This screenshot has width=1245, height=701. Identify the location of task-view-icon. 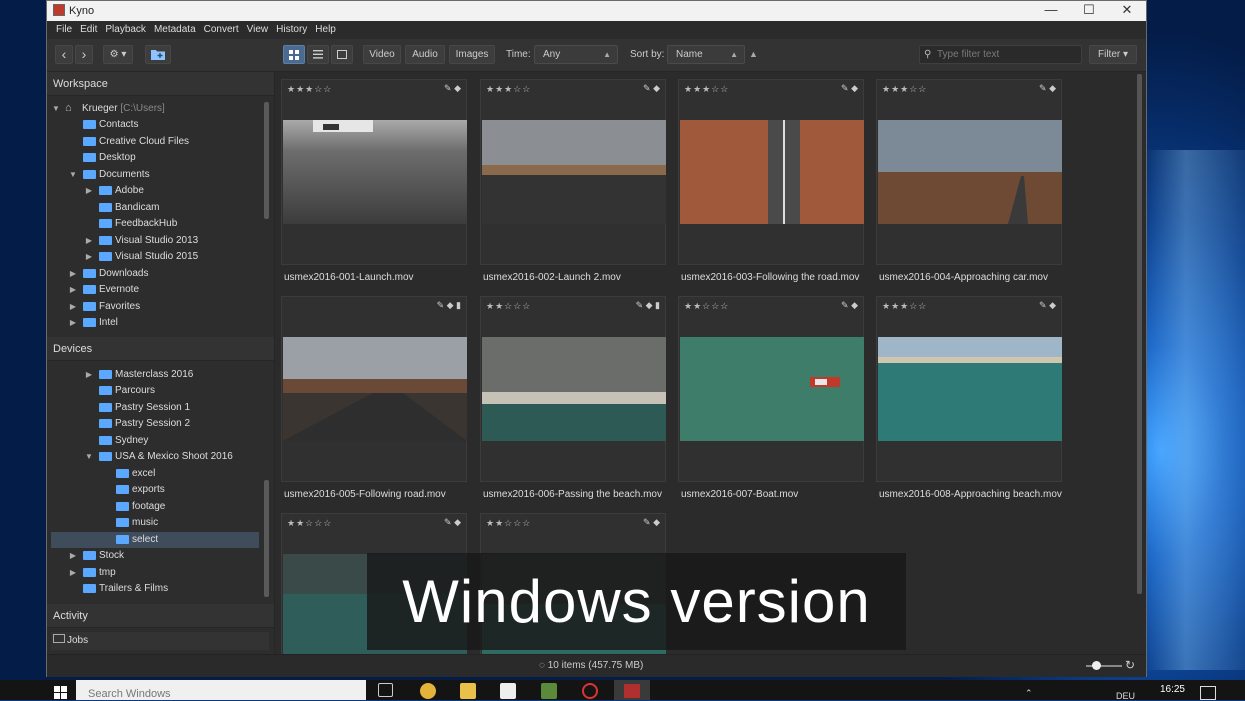
(385, 690).